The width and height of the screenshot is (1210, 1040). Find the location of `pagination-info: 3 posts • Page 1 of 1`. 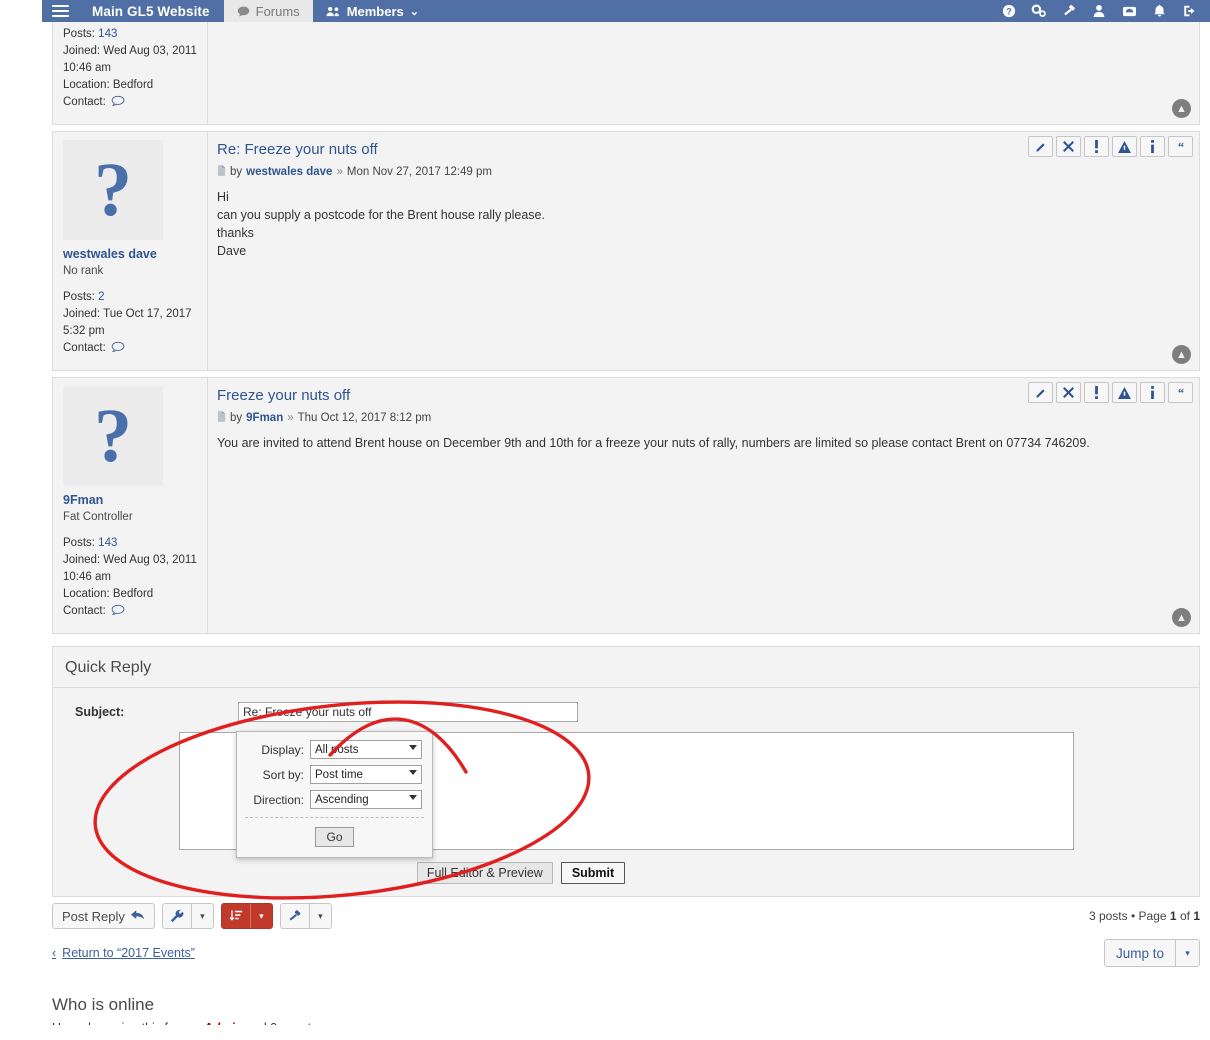

pagination-info: 3 posts • Page 1 of 1 is located at coordinates (1144, 916).